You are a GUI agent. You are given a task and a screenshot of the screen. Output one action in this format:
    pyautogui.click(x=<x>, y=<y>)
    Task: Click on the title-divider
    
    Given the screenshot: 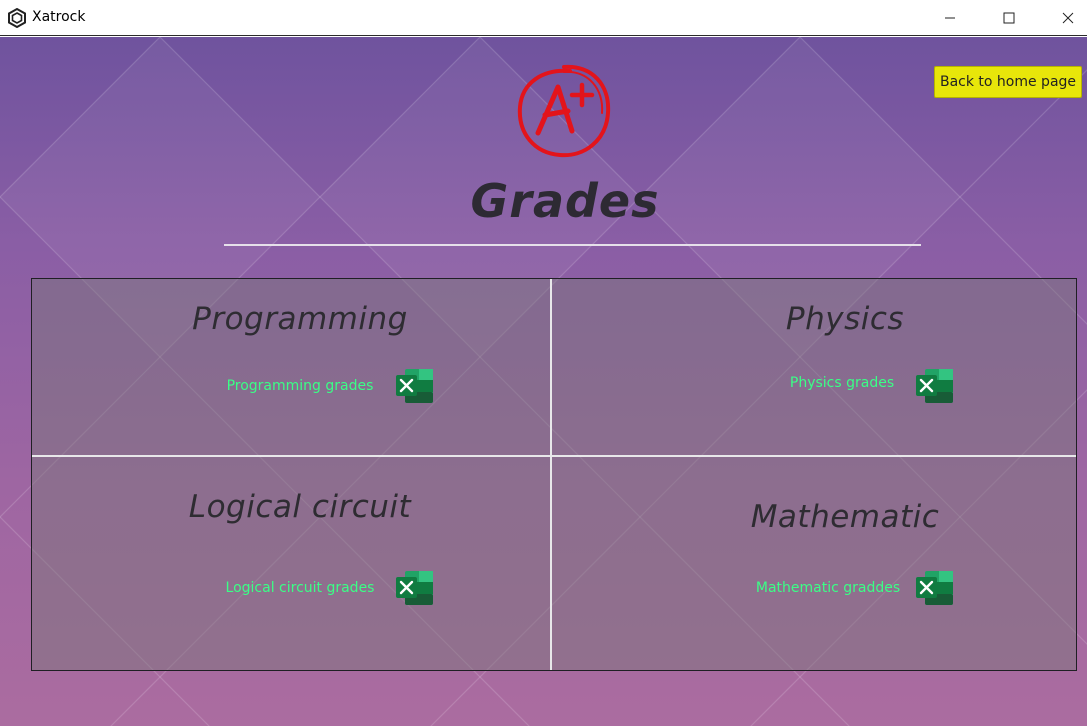 What is the action you would take?
    pyautogui.click(x=572, y=245)
    